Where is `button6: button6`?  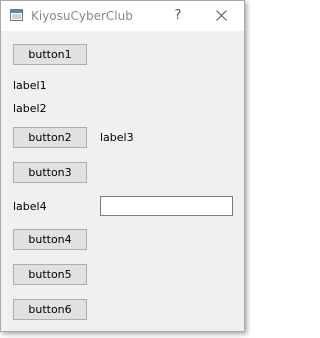 button6: button6 is located at coordinates (50, 309).